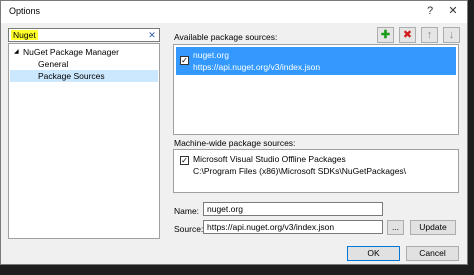 The image size is (474, 275). What do you see at coordinates (373, 253) in the screenshot?
I see `ok-button: OK` at bounding box center [373, 253].